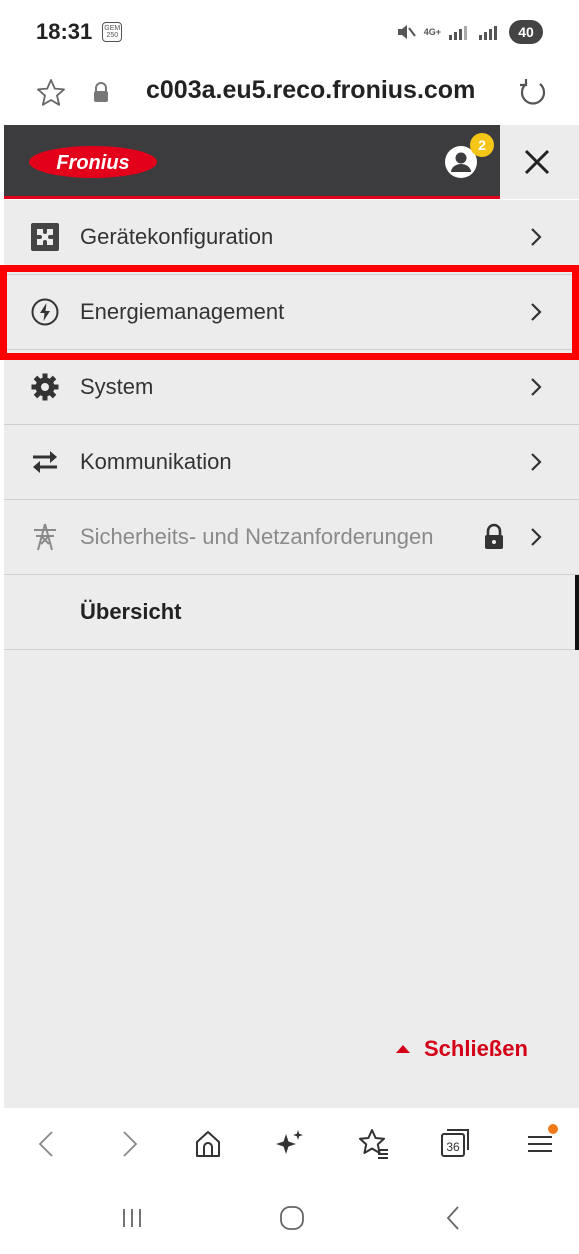 The image size is (579, 1254). Describe the element at coordinates (101, 92) in the screenshot. I see `secure-lock-icon` at that location.